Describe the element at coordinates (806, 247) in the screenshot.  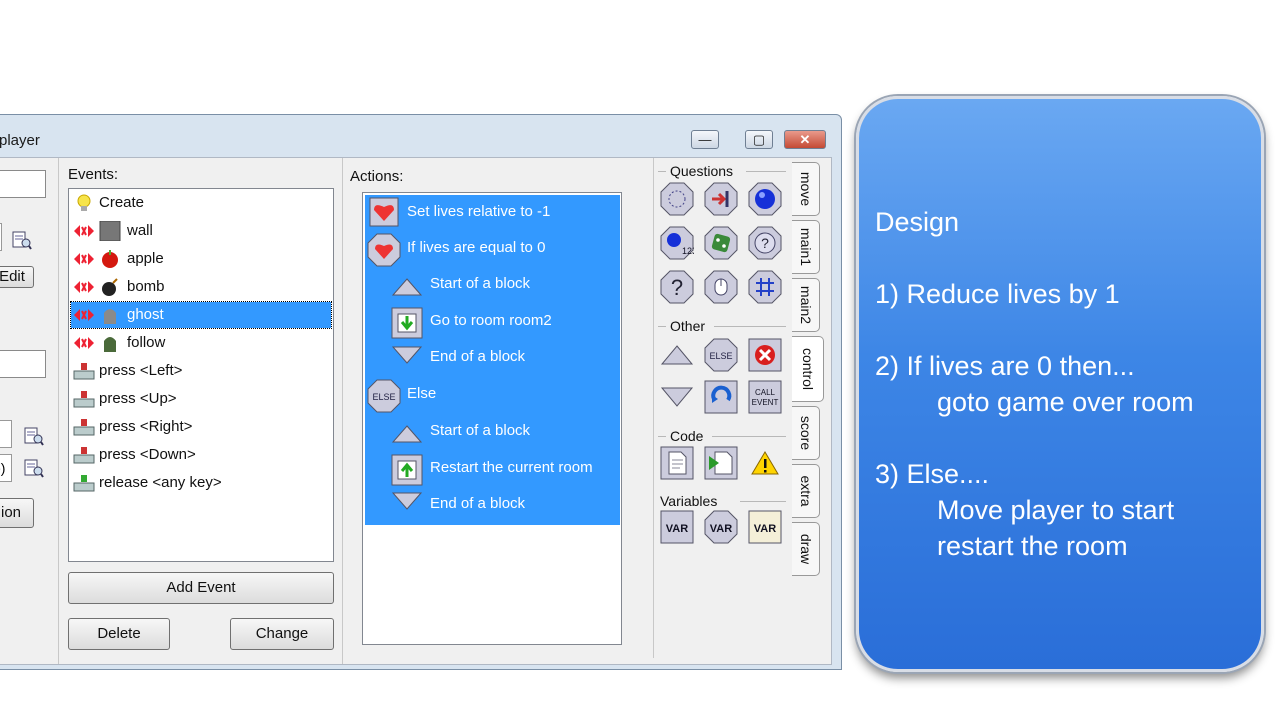
I see `tab-main1: main1` at that location.